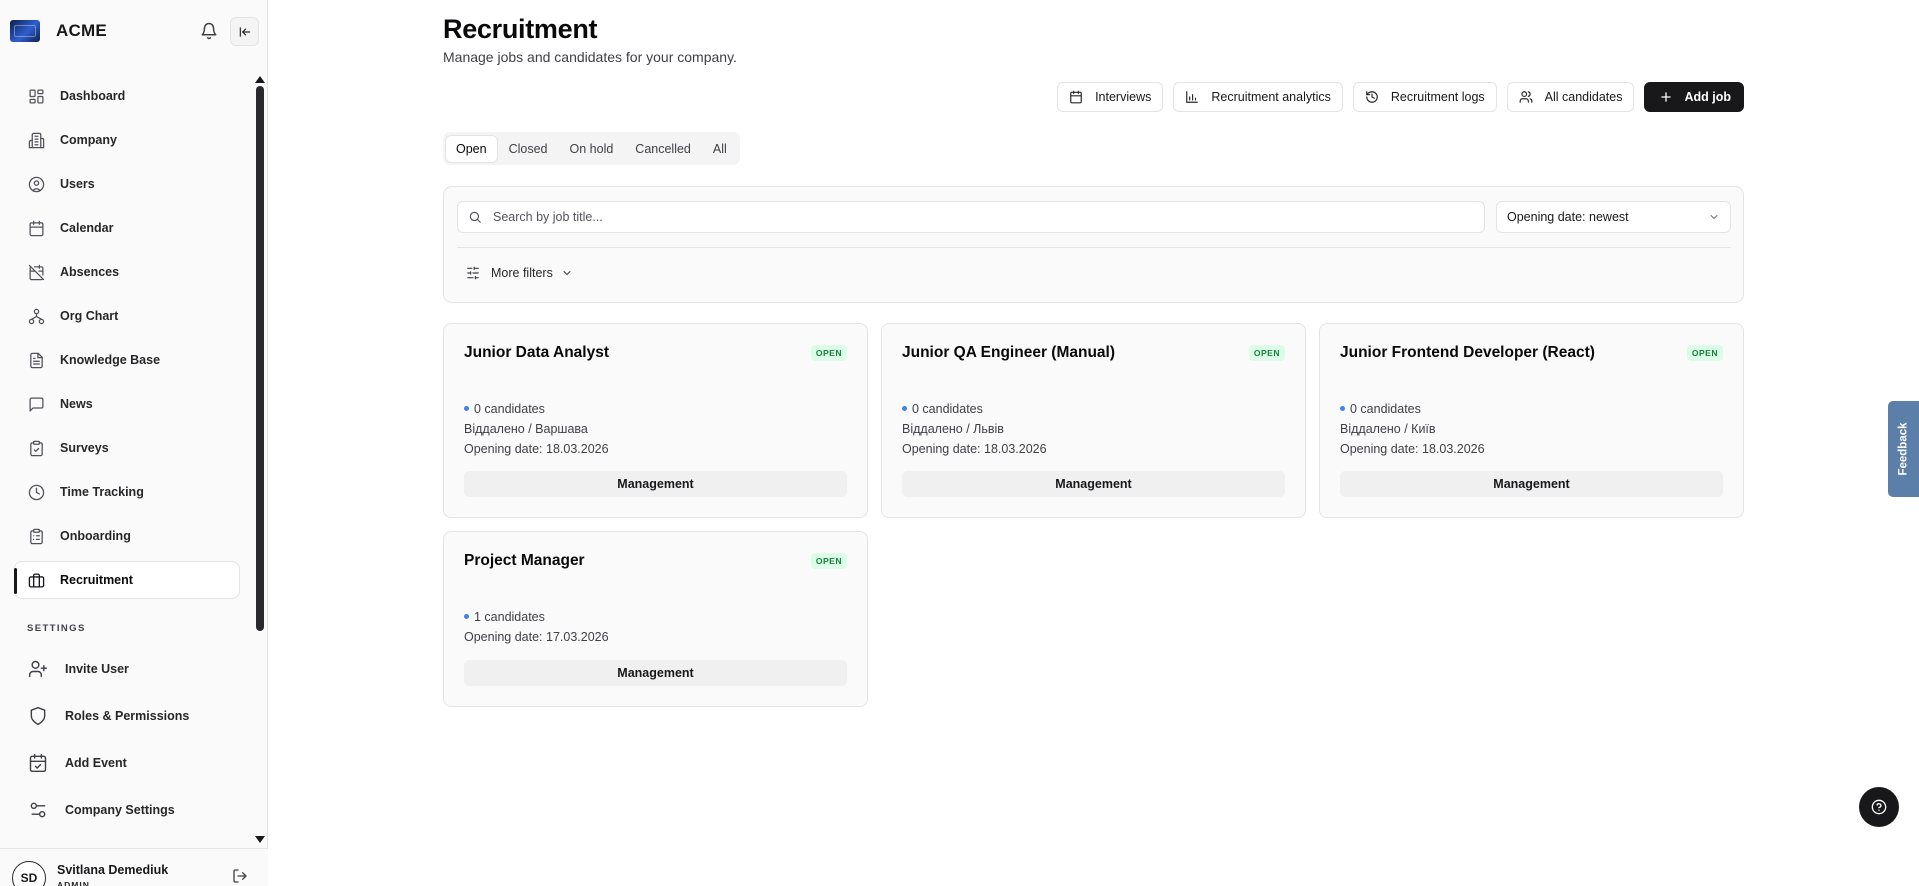  What do you see at coordinates (240, 876) in the screenshot?
I see `logout-icon` at bounding box center [240, 876].